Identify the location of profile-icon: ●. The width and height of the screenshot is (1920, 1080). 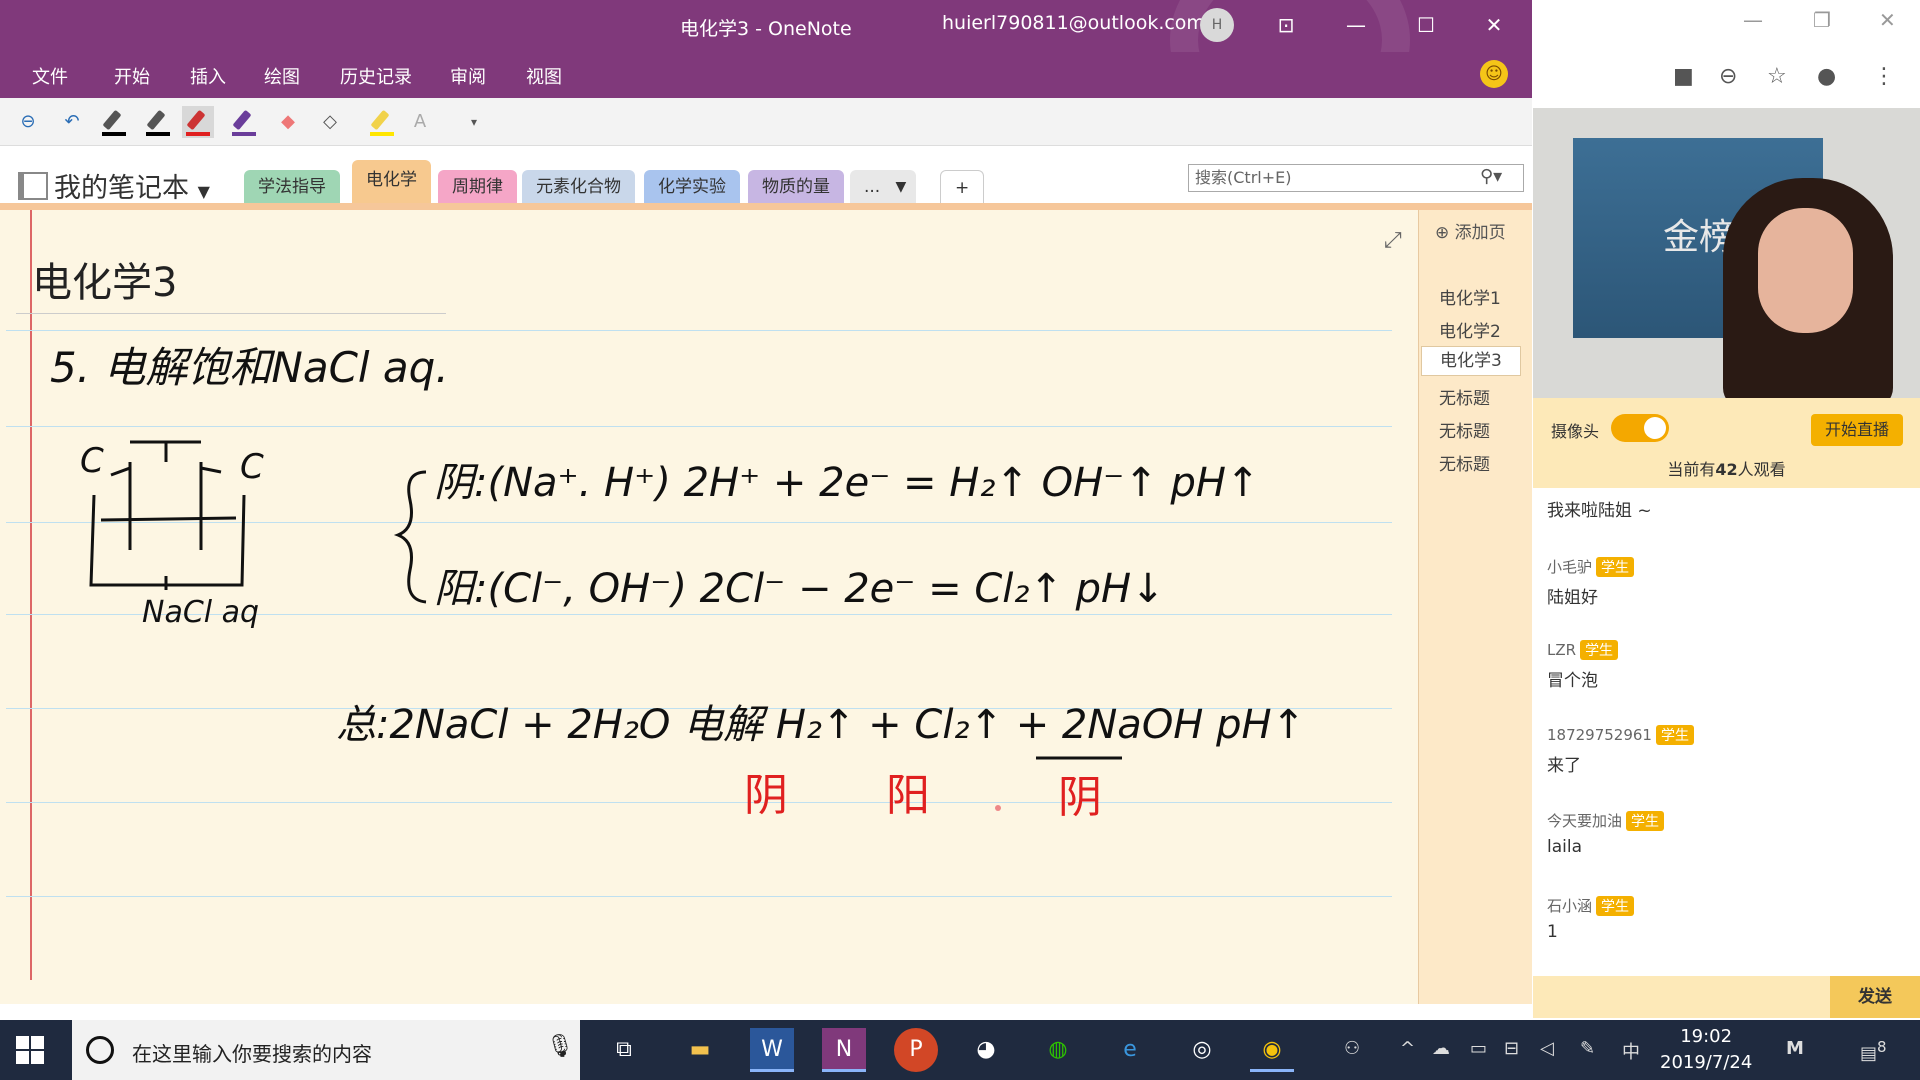
(1826, 76).